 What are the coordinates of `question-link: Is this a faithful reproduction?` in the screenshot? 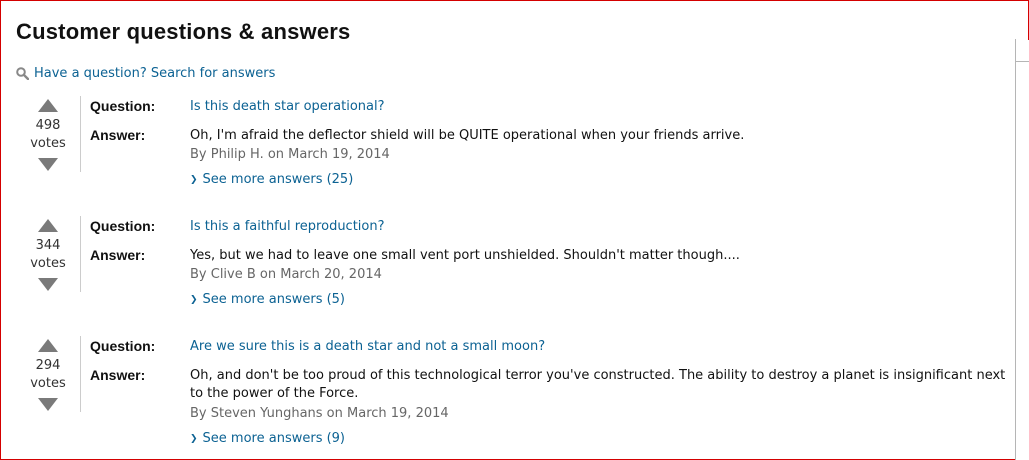 It's located at (287, 226).